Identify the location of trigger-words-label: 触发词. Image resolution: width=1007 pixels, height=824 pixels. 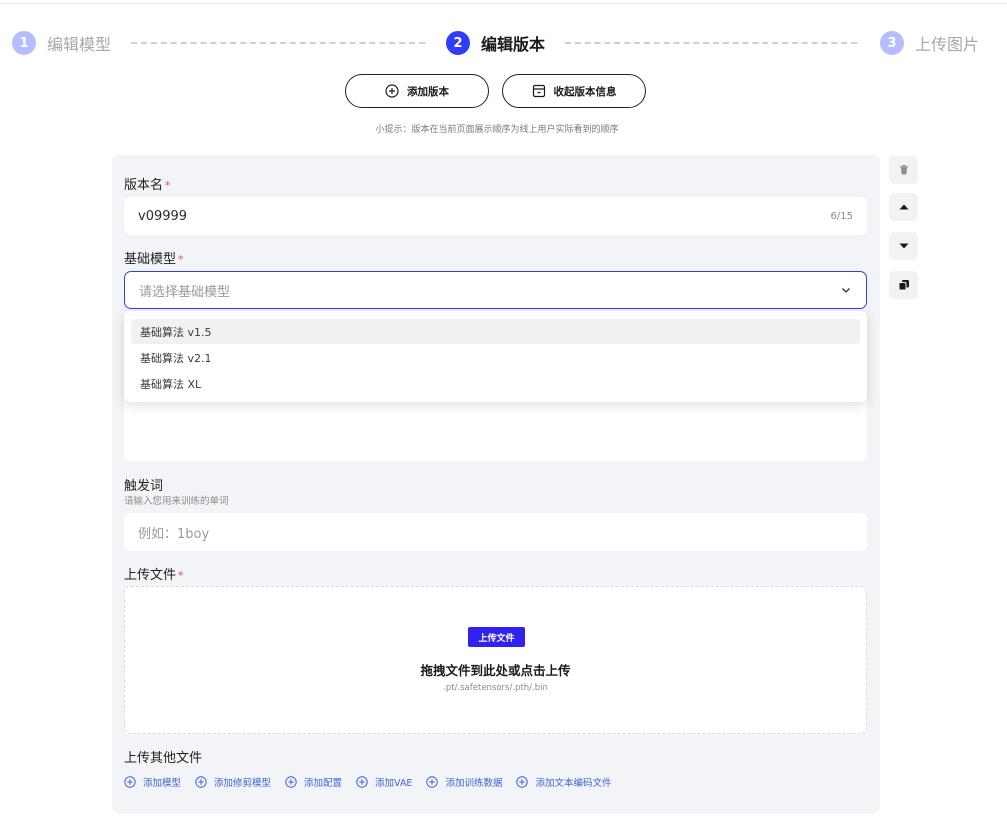
(144, 486).